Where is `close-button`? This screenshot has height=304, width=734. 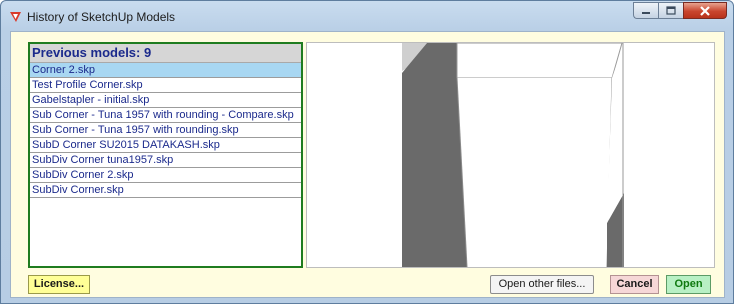
close-button is located at coordinates (705, 10).